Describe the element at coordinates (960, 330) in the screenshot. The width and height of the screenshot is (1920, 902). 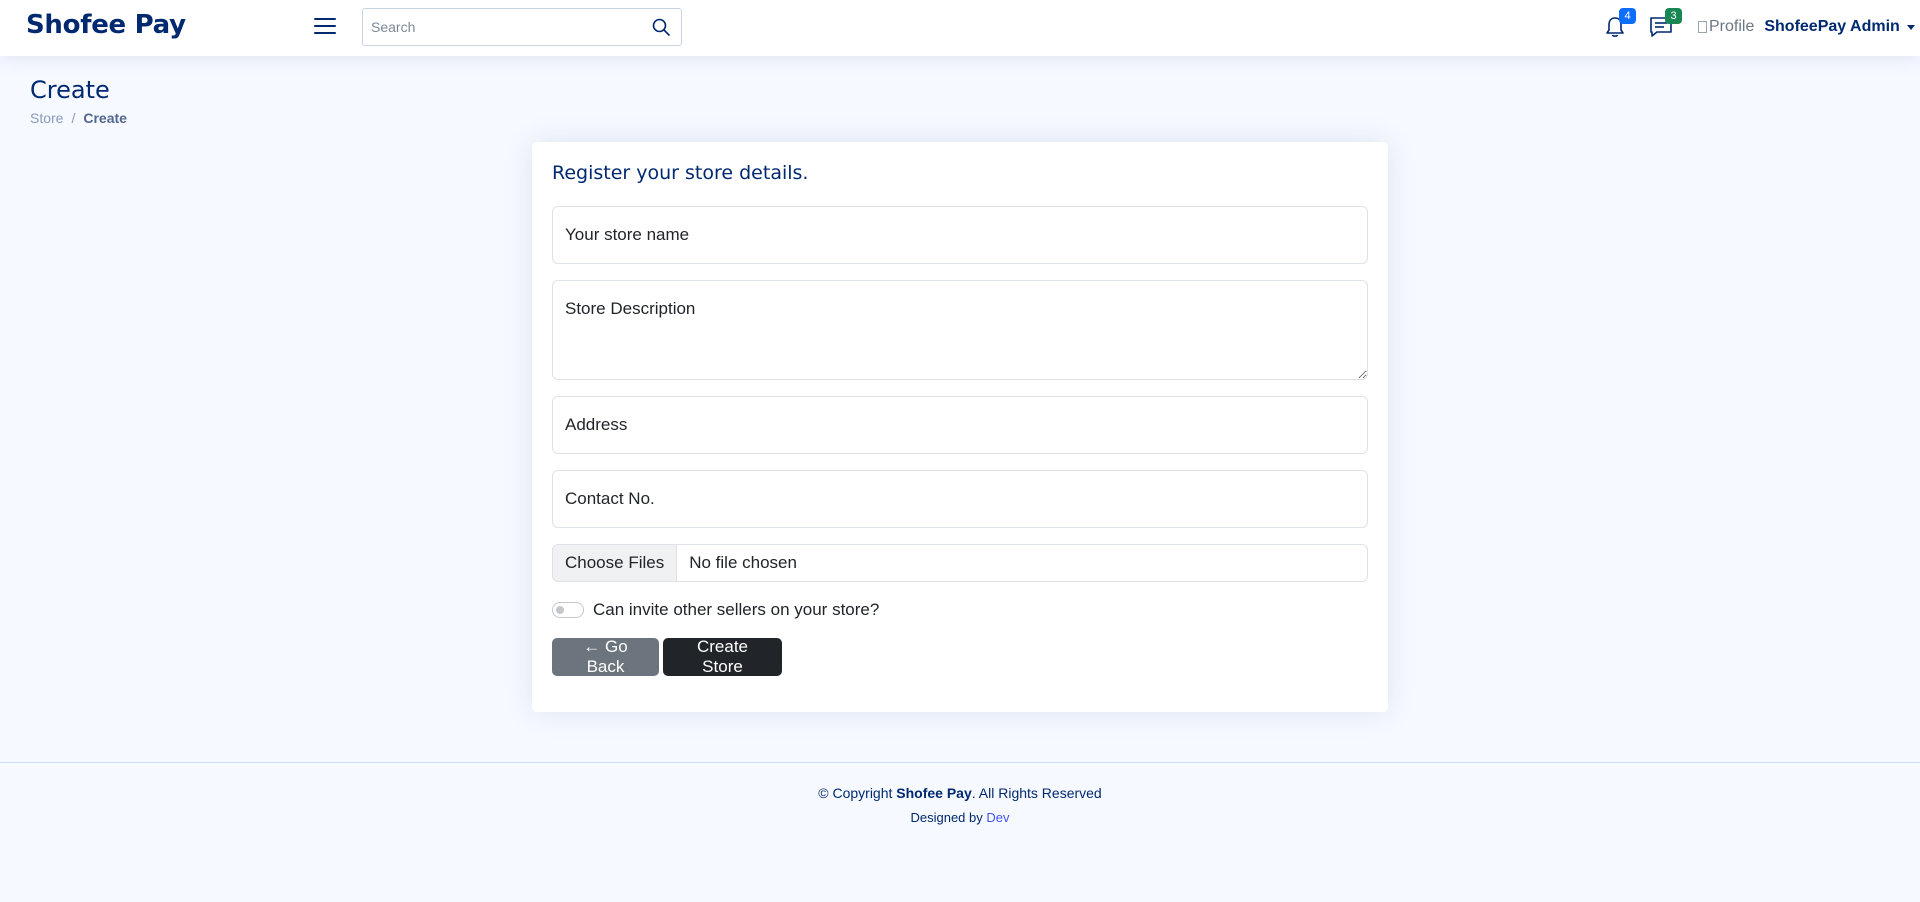
I see `store-description-textarea` at that location.